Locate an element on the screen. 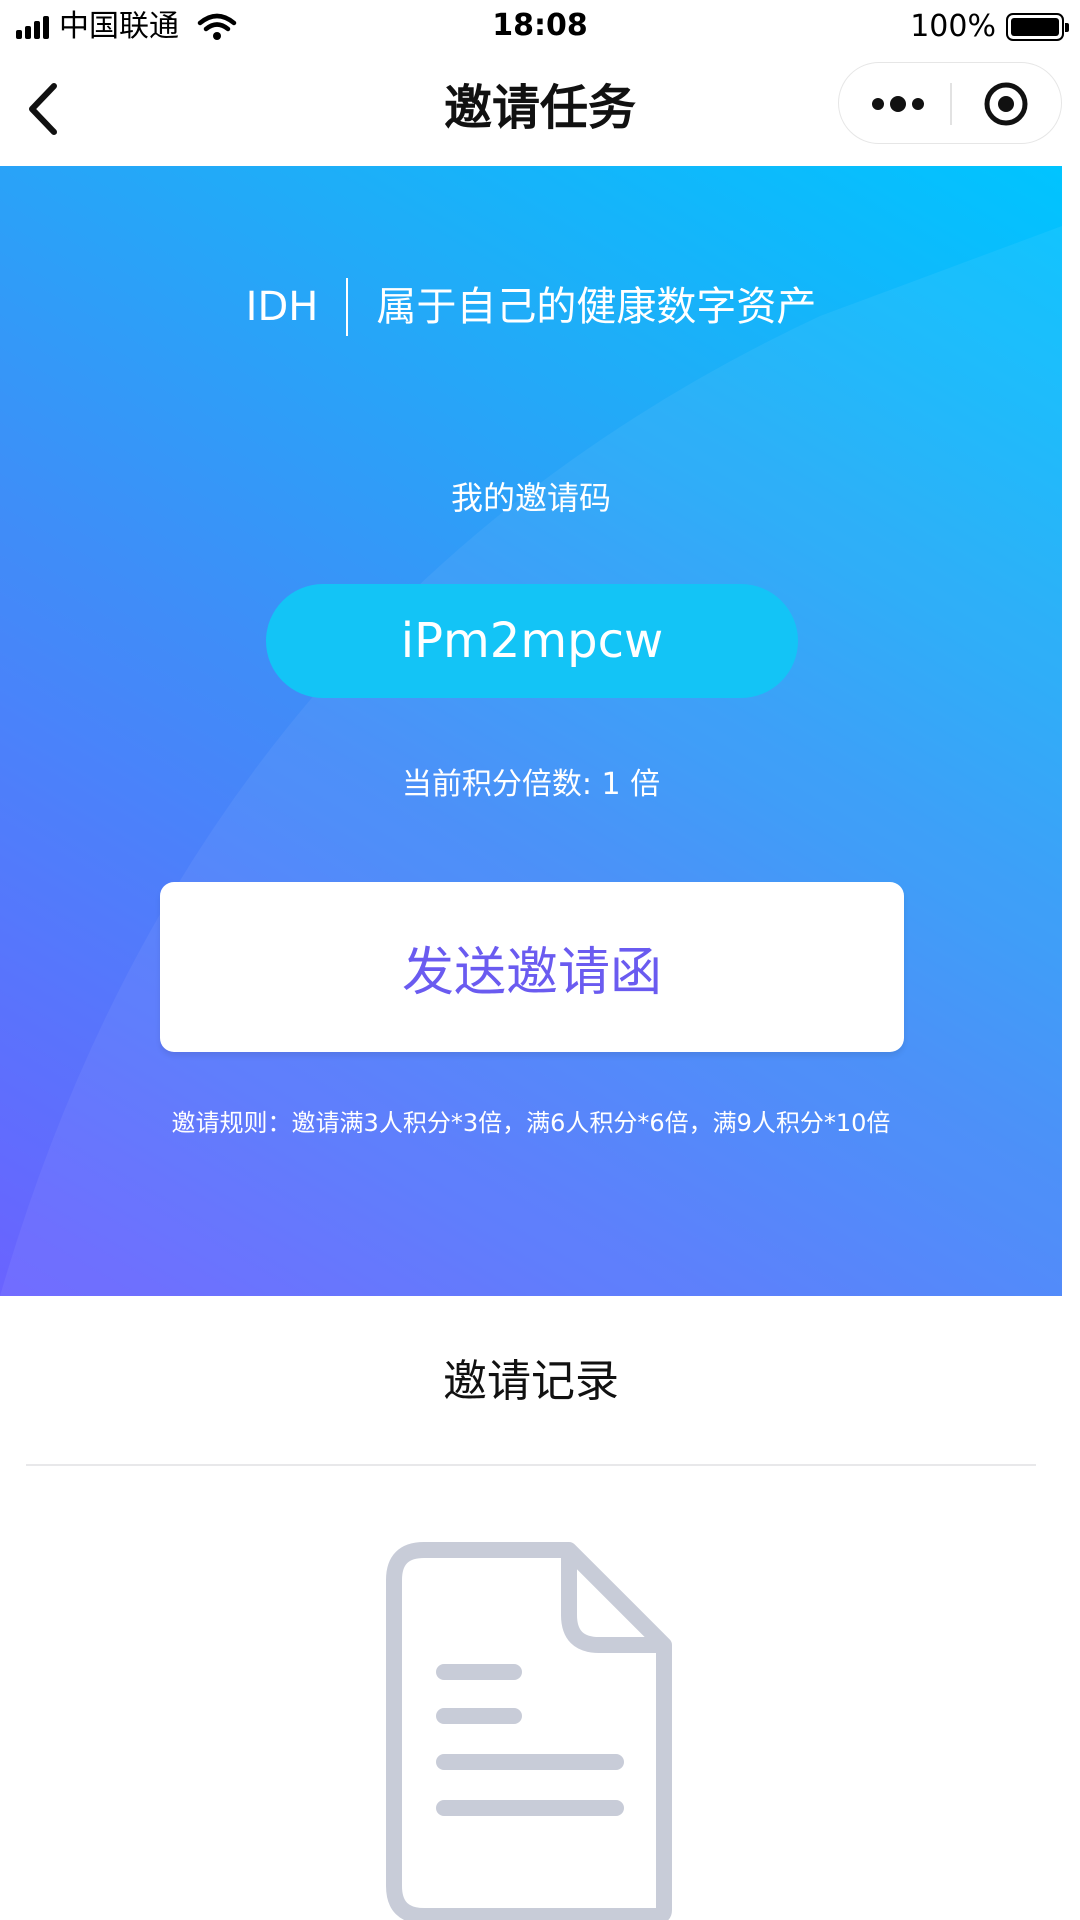  points-multiplier-text: 当前积分倍数: 1 倍 is located at coordinates (531, 784).